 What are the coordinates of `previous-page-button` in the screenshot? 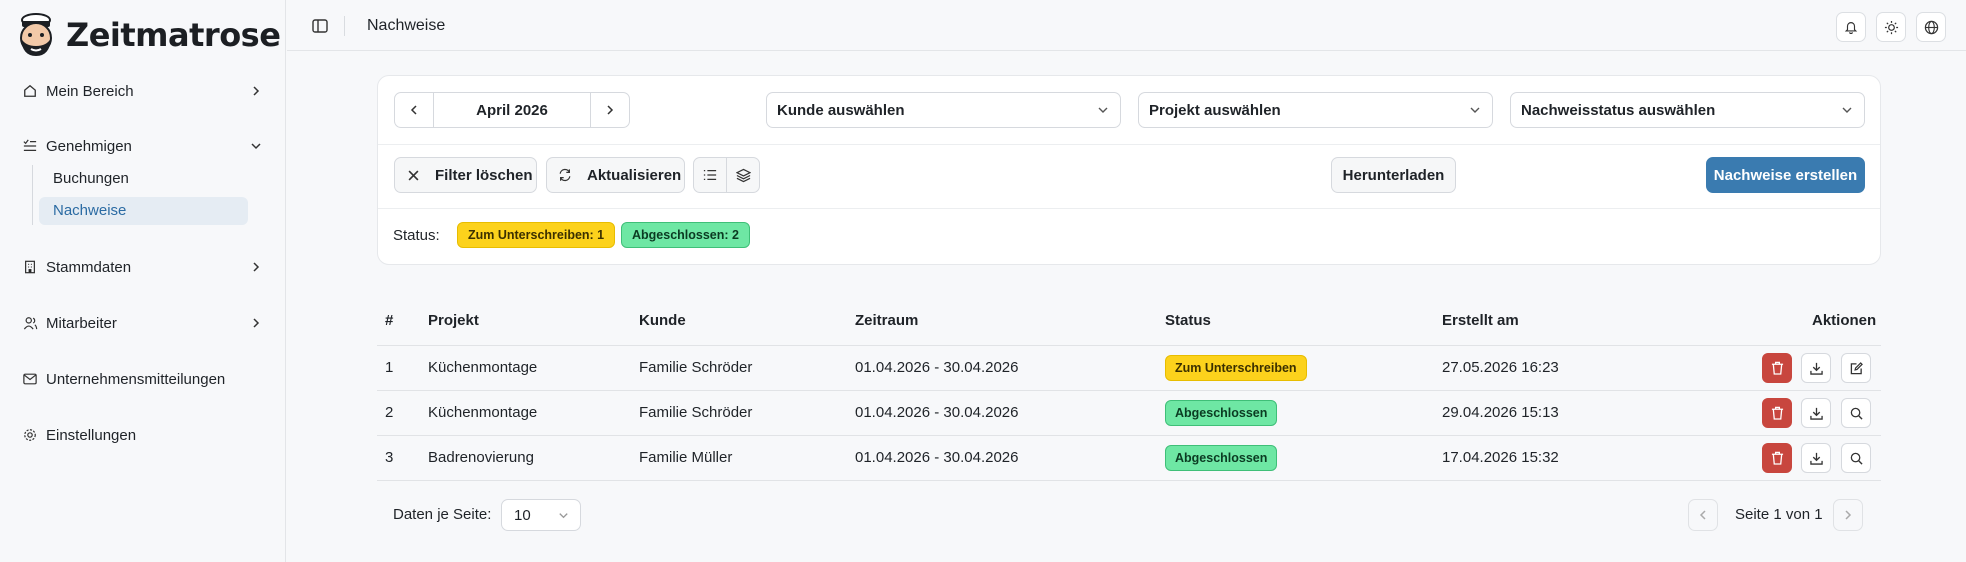 It's located at (1703, 515).